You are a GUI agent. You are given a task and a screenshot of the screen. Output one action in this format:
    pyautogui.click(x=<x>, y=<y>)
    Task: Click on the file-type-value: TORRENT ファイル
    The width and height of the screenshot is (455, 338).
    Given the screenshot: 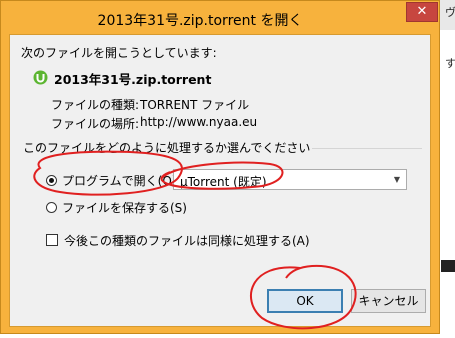 What is the action you would take?
    pyautogui.click(x=195, y=105)
    